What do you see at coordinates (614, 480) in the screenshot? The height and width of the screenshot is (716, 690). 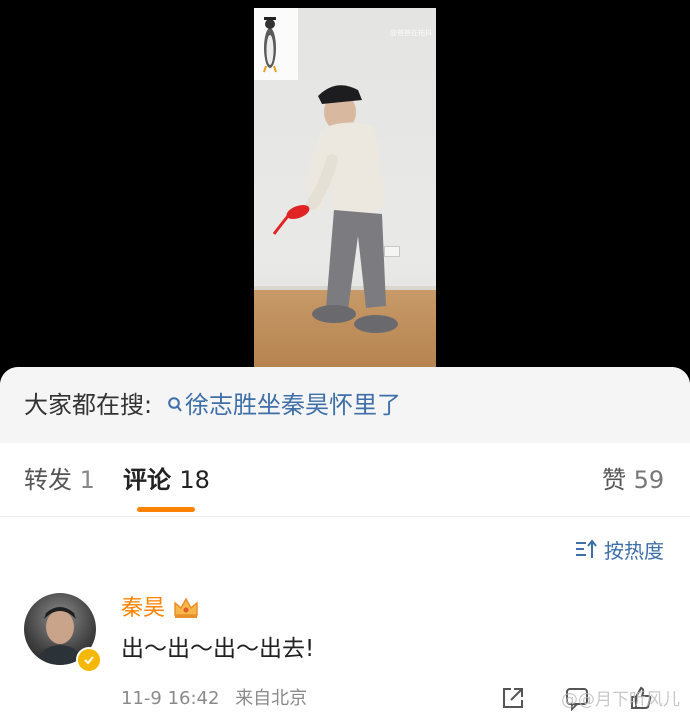 I see `tab-likes-label: 赞` at bounding box center [614, 480].